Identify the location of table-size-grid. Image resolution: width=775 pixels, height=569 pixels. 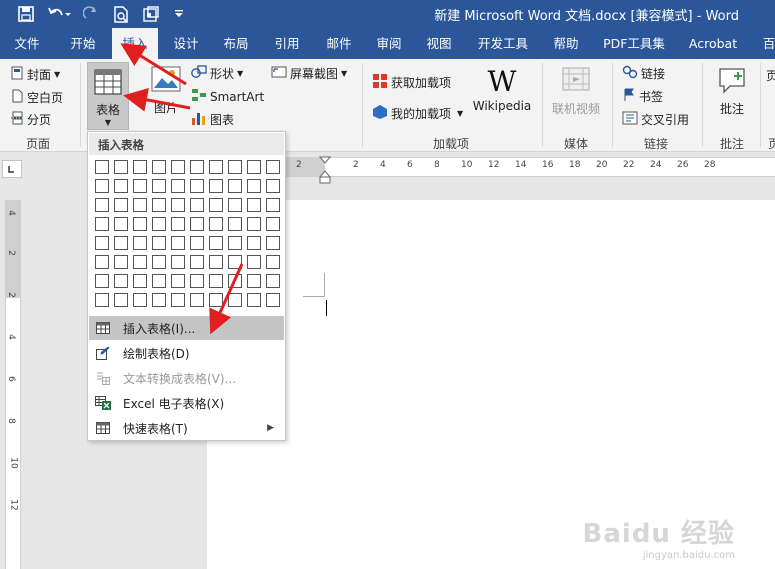
(187, 233).